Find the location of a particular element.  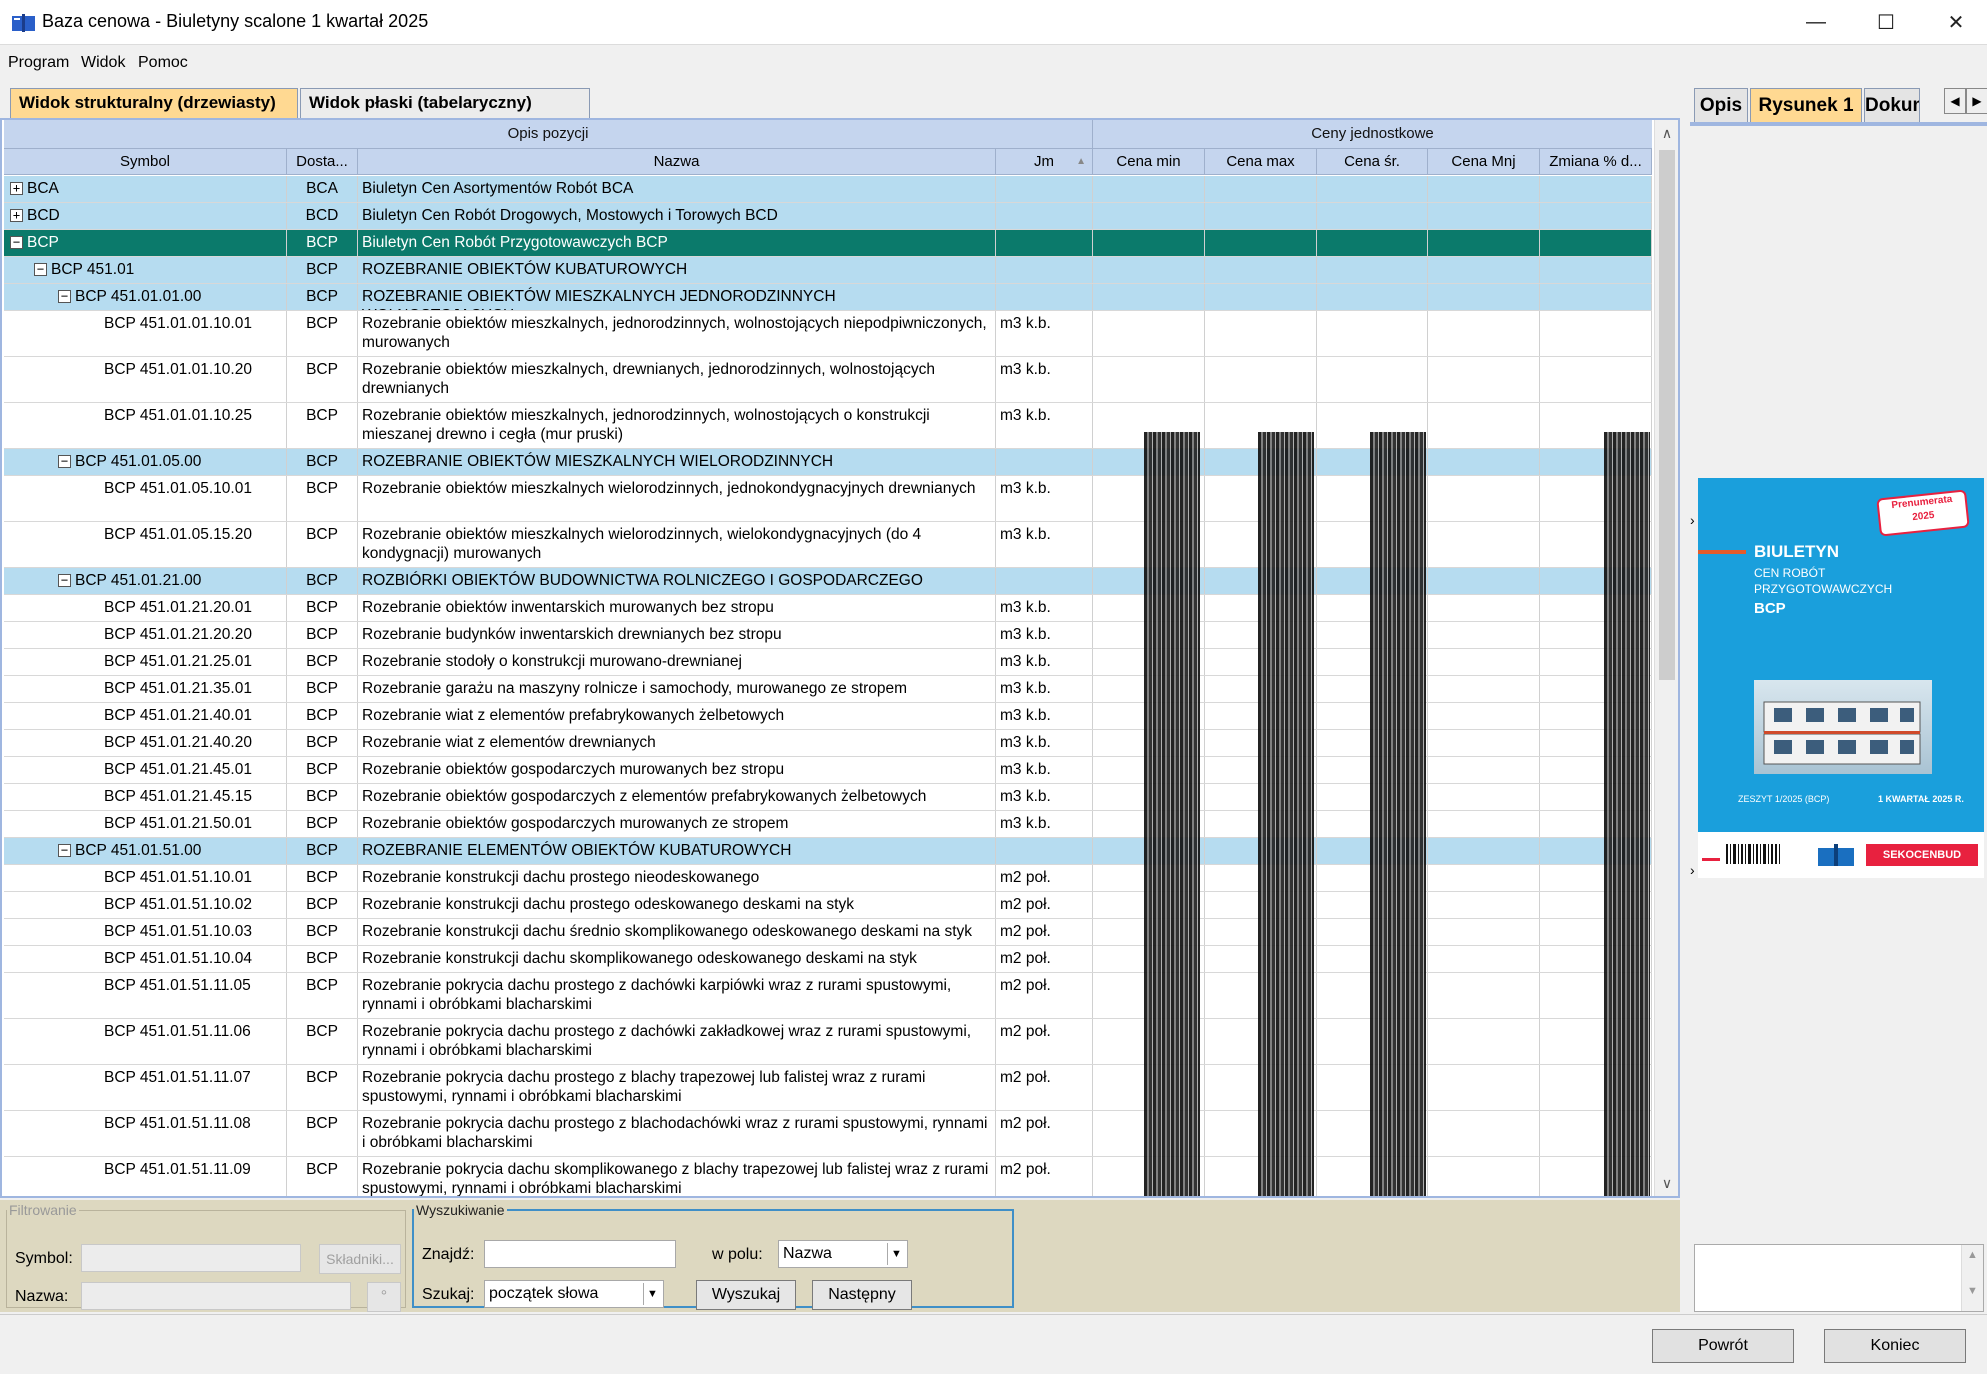

symbol-text: BCP 451.01.51.00 is located at coordinates (138, 850).